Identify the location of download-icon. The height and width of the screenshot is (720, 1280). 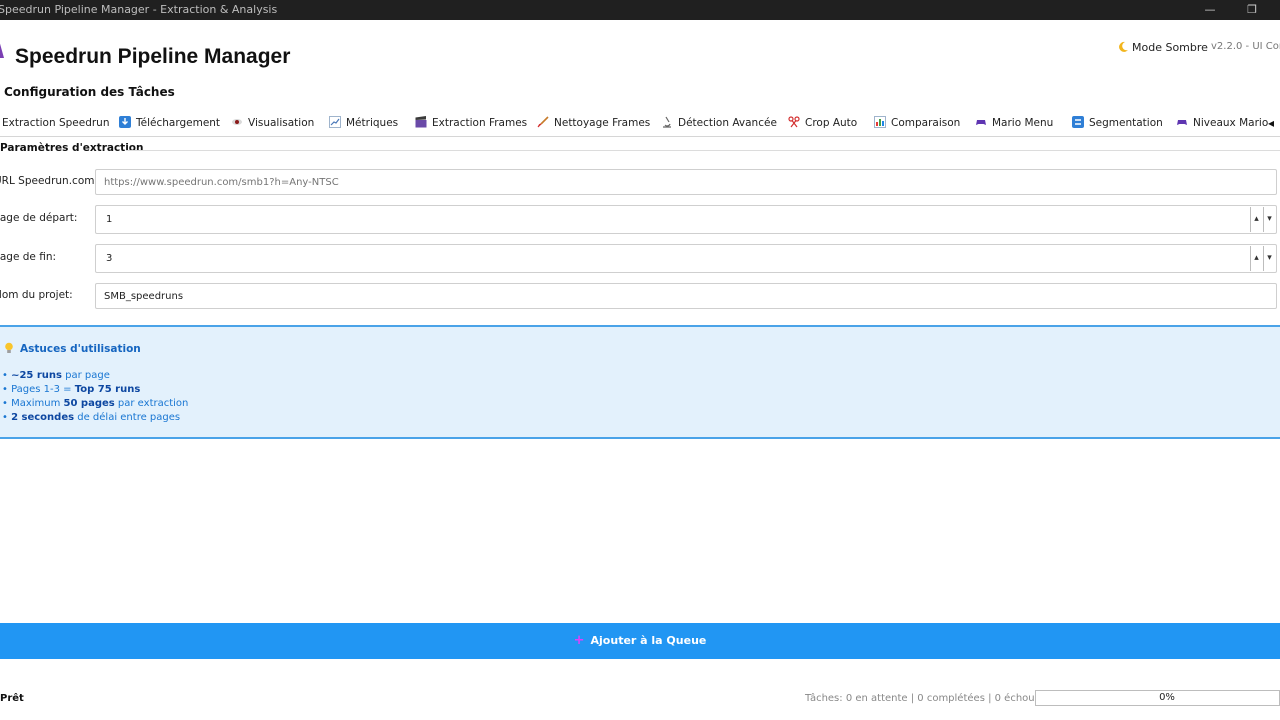
(125, 122).